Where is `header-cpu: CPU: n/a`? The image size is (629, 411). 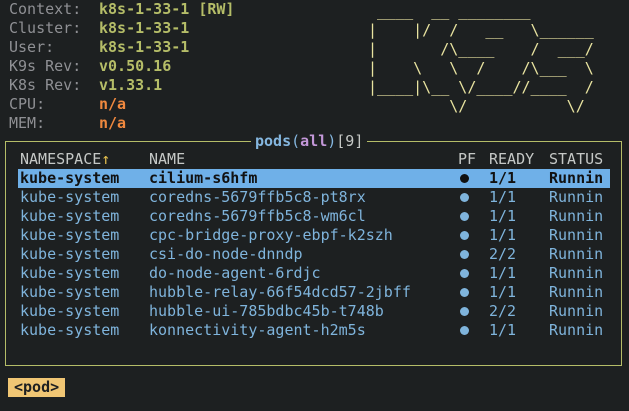 header-cpu: CPU: n/a is located at coordinates (67, 104).